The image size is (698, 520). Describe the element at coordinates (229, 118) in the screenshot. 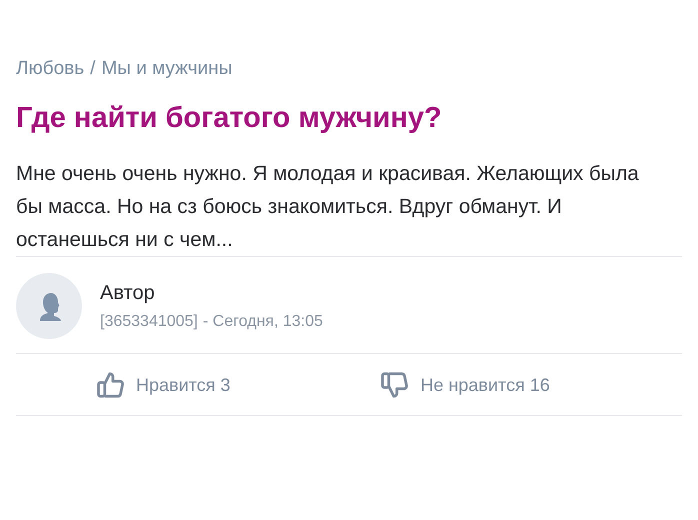

I see `question-title: Где найти богатого мужчину?` at that location.